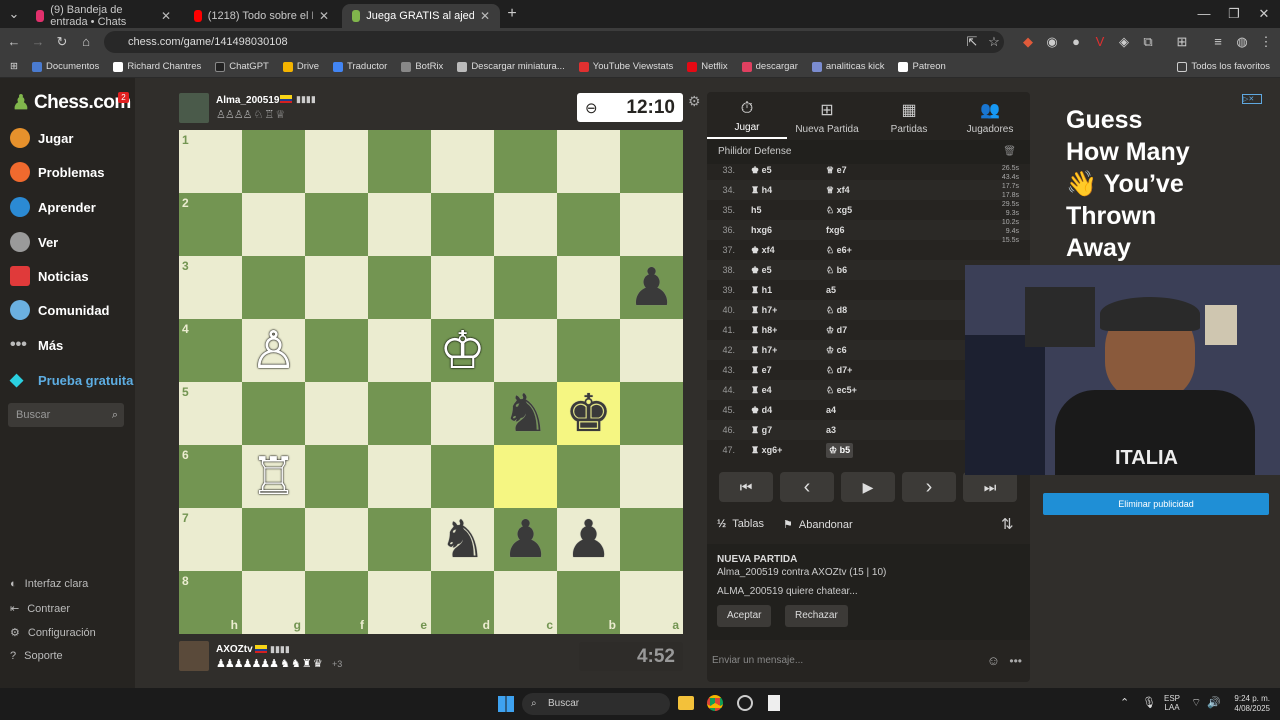  I want to click on home-icon: ⌂, so click(86, 42).